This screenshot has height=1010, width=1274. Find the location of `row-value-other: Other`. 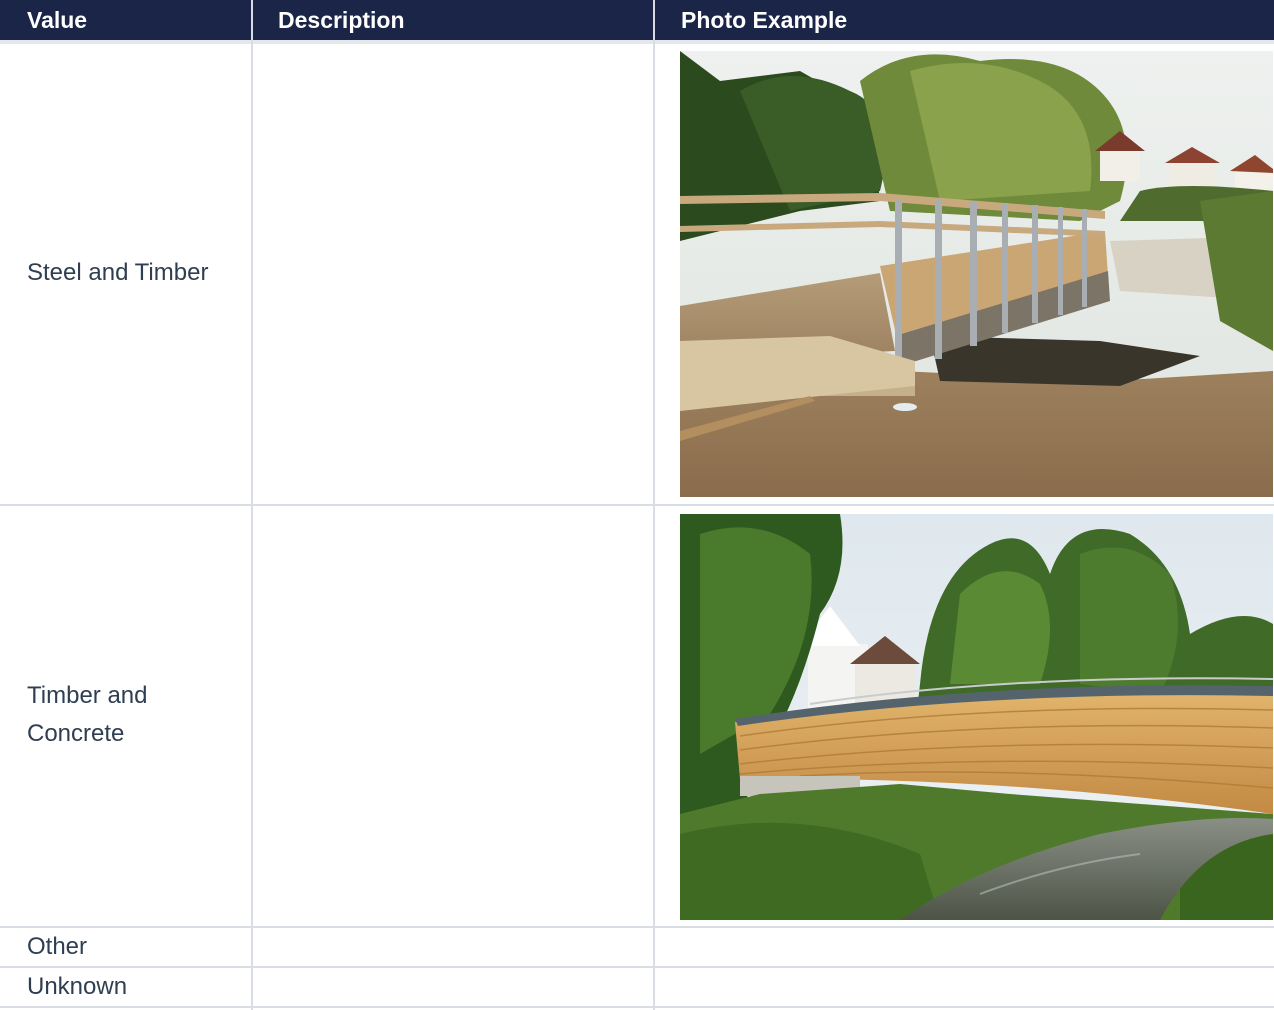

row-value-other: Other is located at coordinates (57, 946).